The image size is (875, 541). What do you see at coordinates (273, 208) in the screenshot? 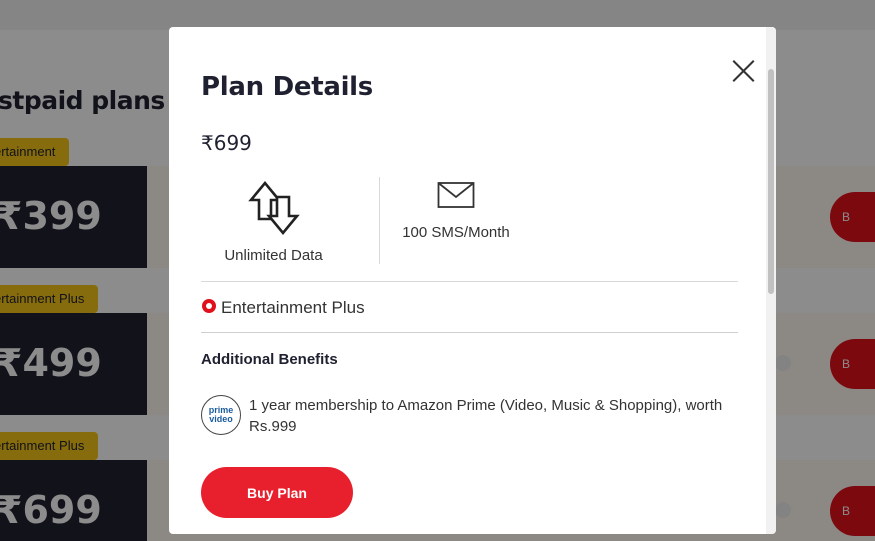
I see `data-transfer-arrows-icon` at bounding box center [273, 208].